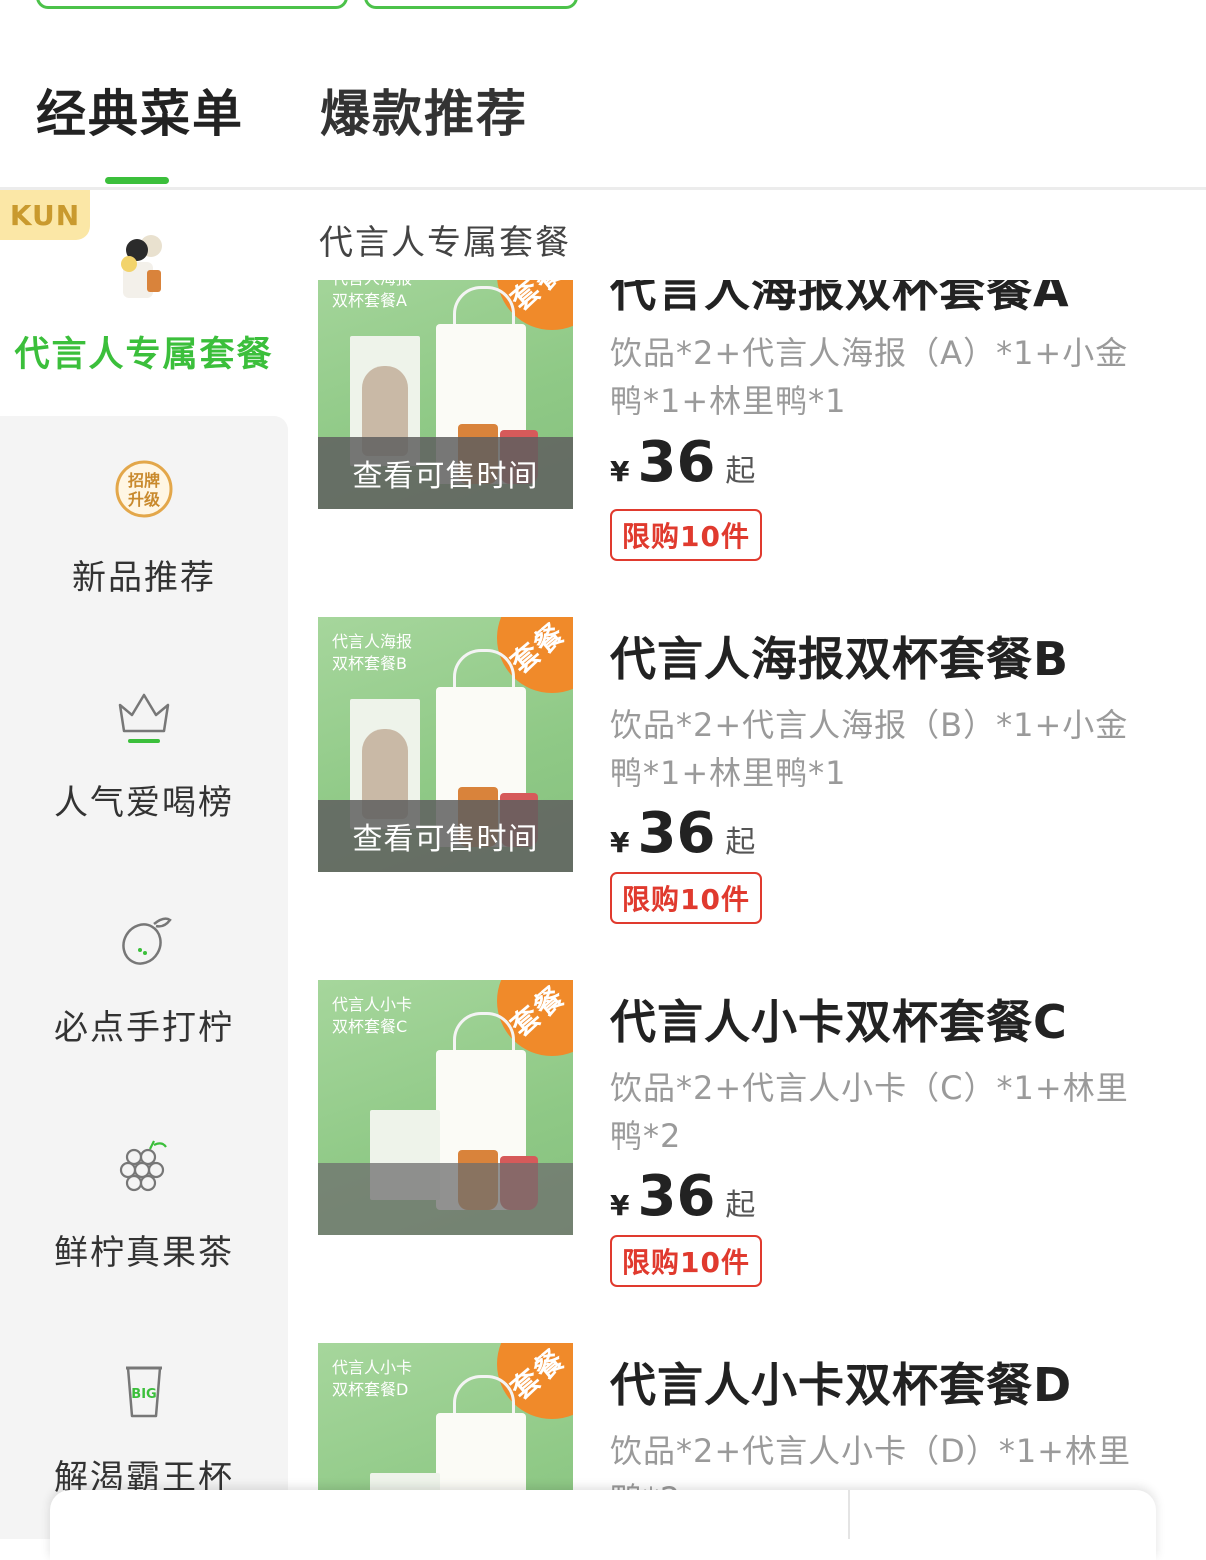 This screenshot has width=1206, height=1560. What do you see at coordinates (849, 1514) in the screenshot?
I see `bottom-bar-divider` at bounding box center [849, 1514].